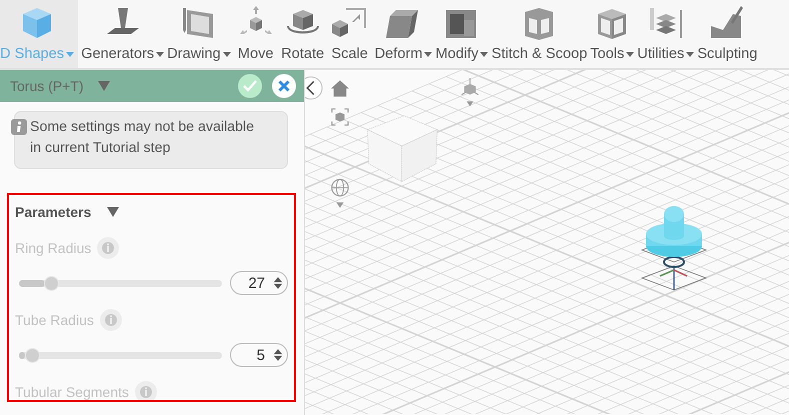 The height and width of the screenshot is (415, 789). Describe the element at coordinates (314, 88) in the screenshot. I see `collapse-panel-button` at that location.